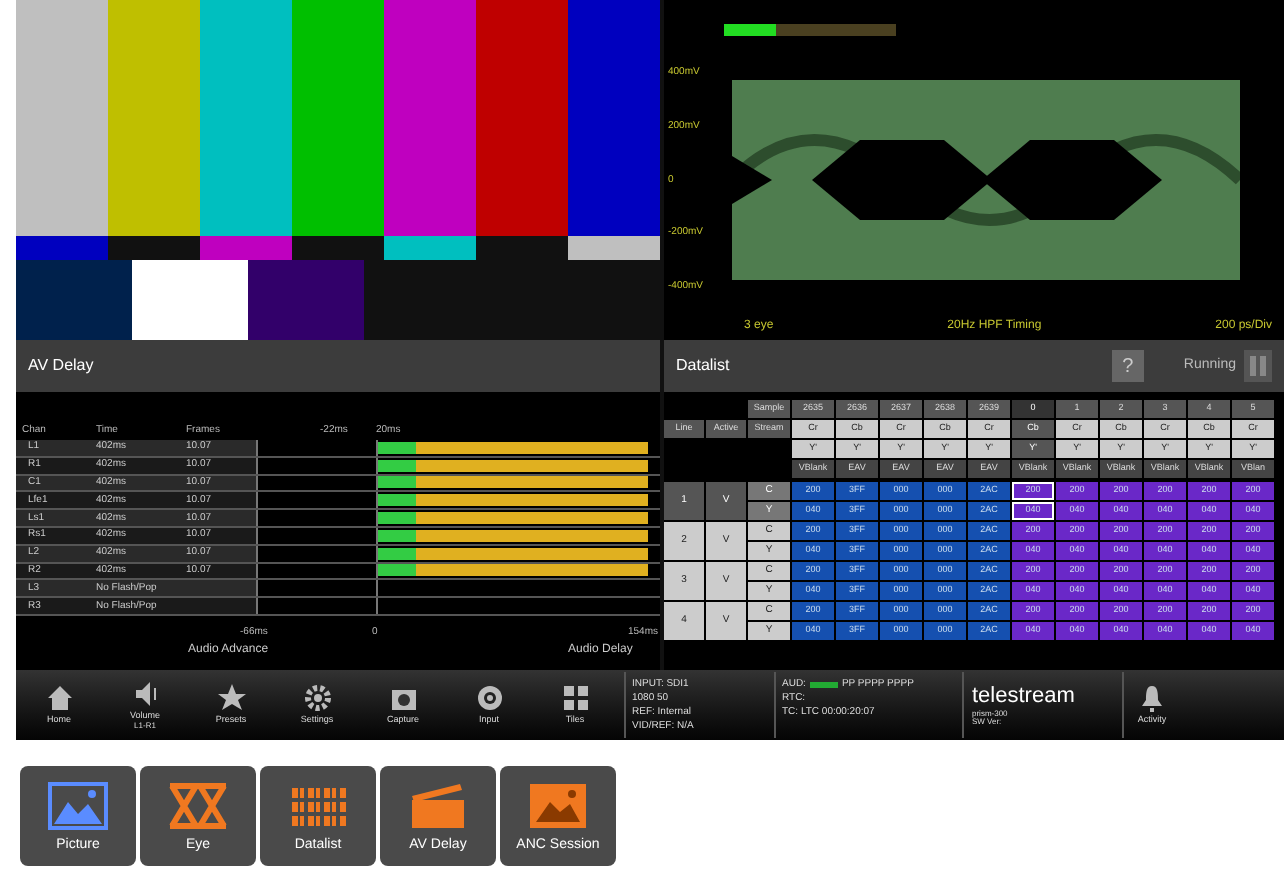  I want to click on panel-title: AV Delay, so click(61, 366).